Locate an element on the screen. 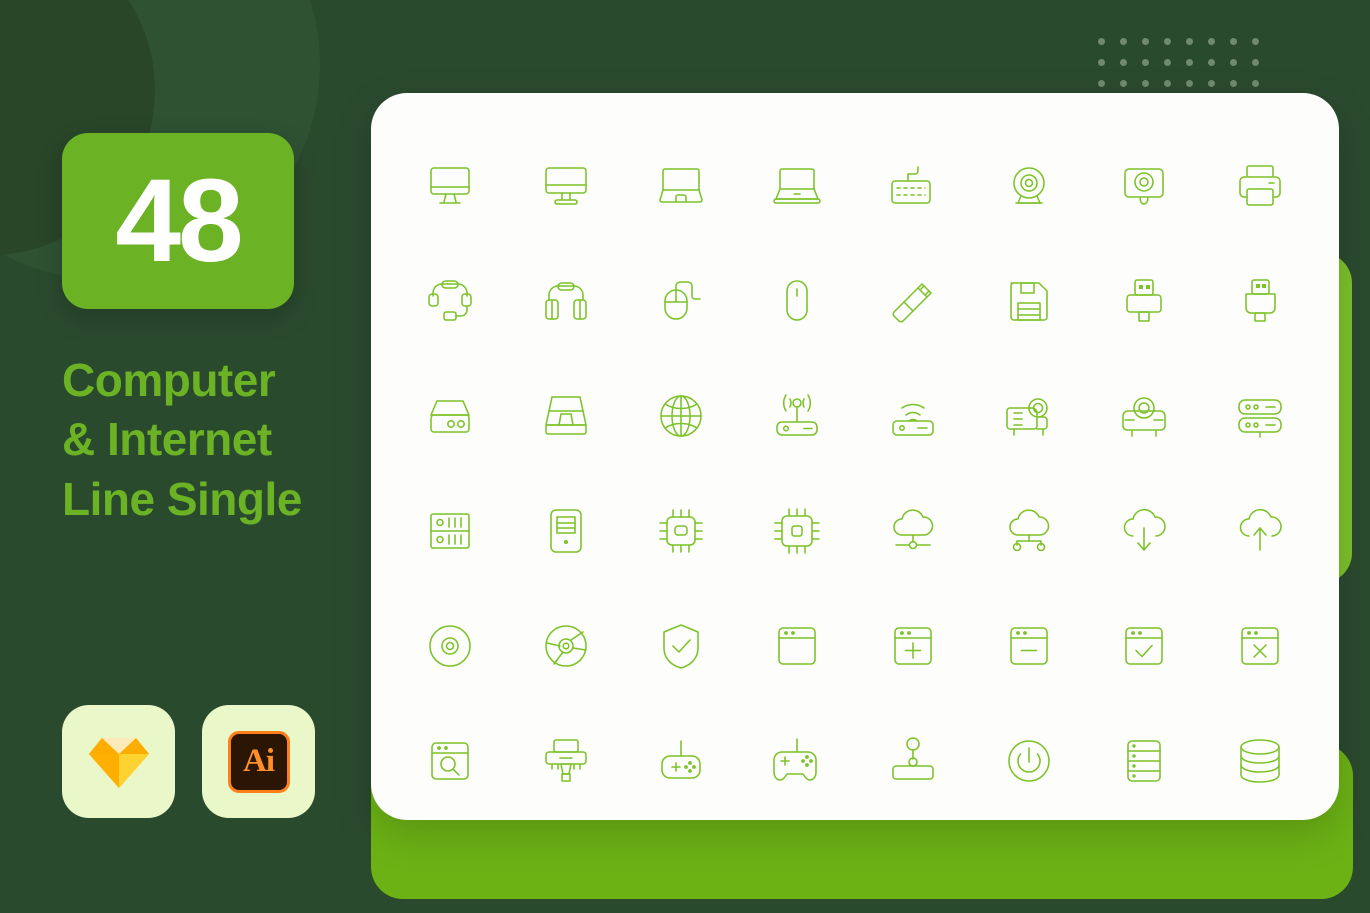 Image resolution: width=1370 pixels, height=913 pixels. gamepad-icon-glyph is located at coordinates (681, 759).